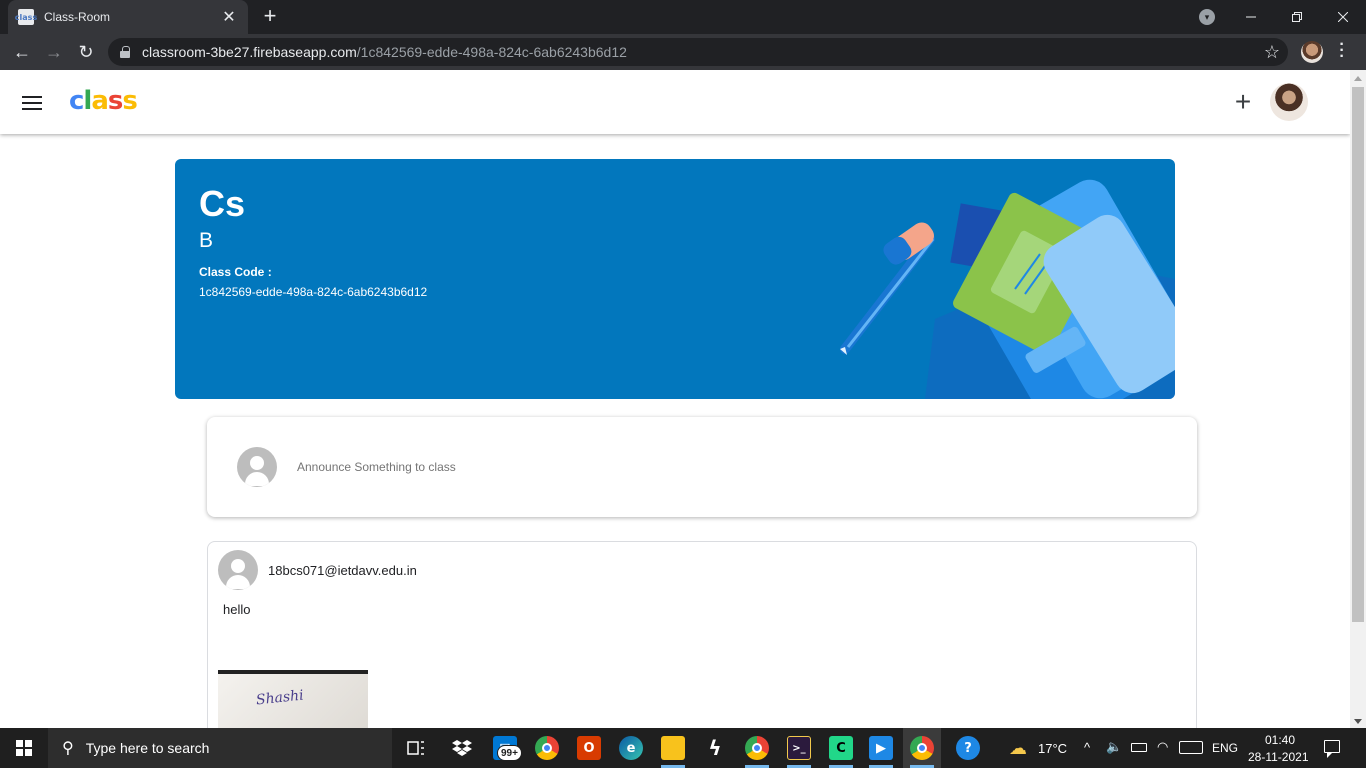 This screenshot has height=768, width=1366. I want to click on volume-icon: 🔈, so click(1114, 747).